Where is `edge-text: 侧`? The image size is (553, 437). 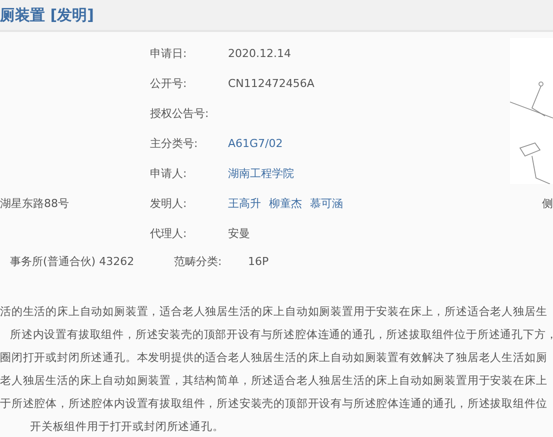 edge-text: 侧 is located at coordinates (547, 203).